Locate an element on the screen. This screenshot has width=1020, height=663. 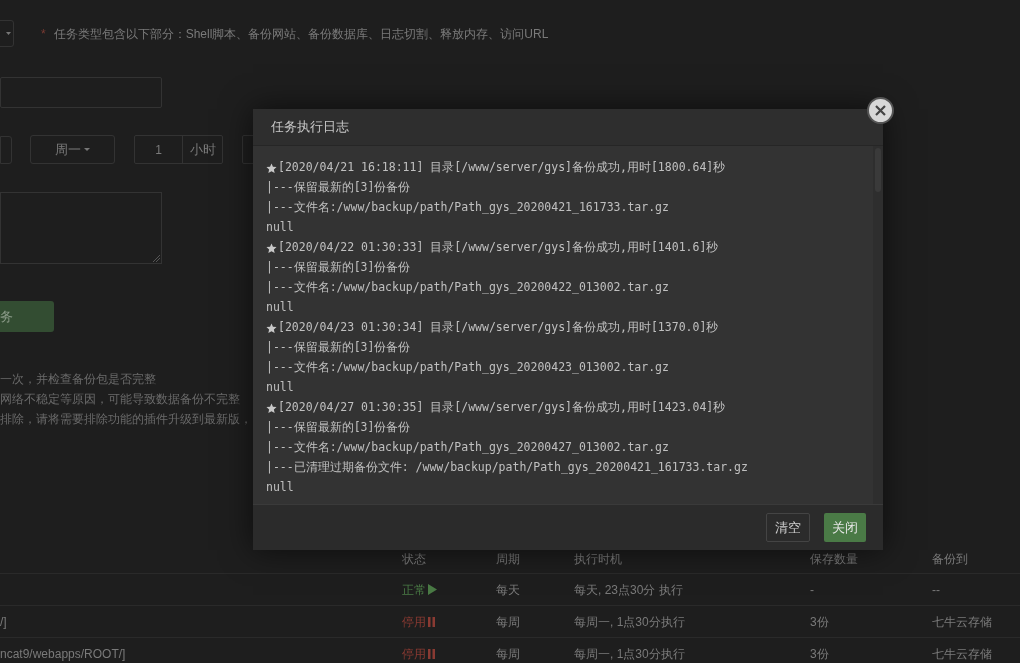
note-text: 一次，并检查备份包是否完整 is located at coordinates (78, 379).